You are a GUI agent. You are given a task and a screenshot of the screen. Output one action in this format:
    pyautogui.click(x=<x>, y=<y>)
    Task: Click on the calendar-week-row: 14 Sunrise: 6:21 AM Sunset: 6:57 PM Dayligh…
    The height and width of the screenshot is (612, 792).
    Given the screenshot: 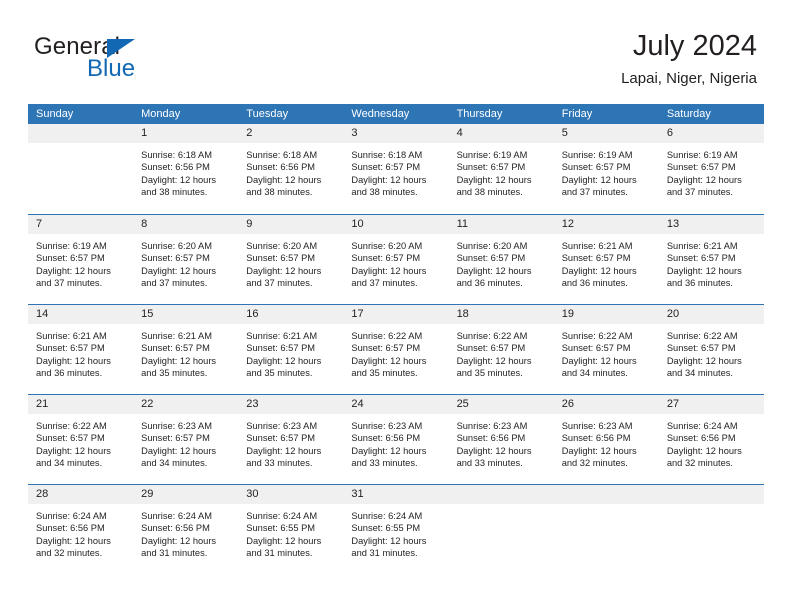 What is the action you would take?
    pyautogui.click(x=396, y=349)
    